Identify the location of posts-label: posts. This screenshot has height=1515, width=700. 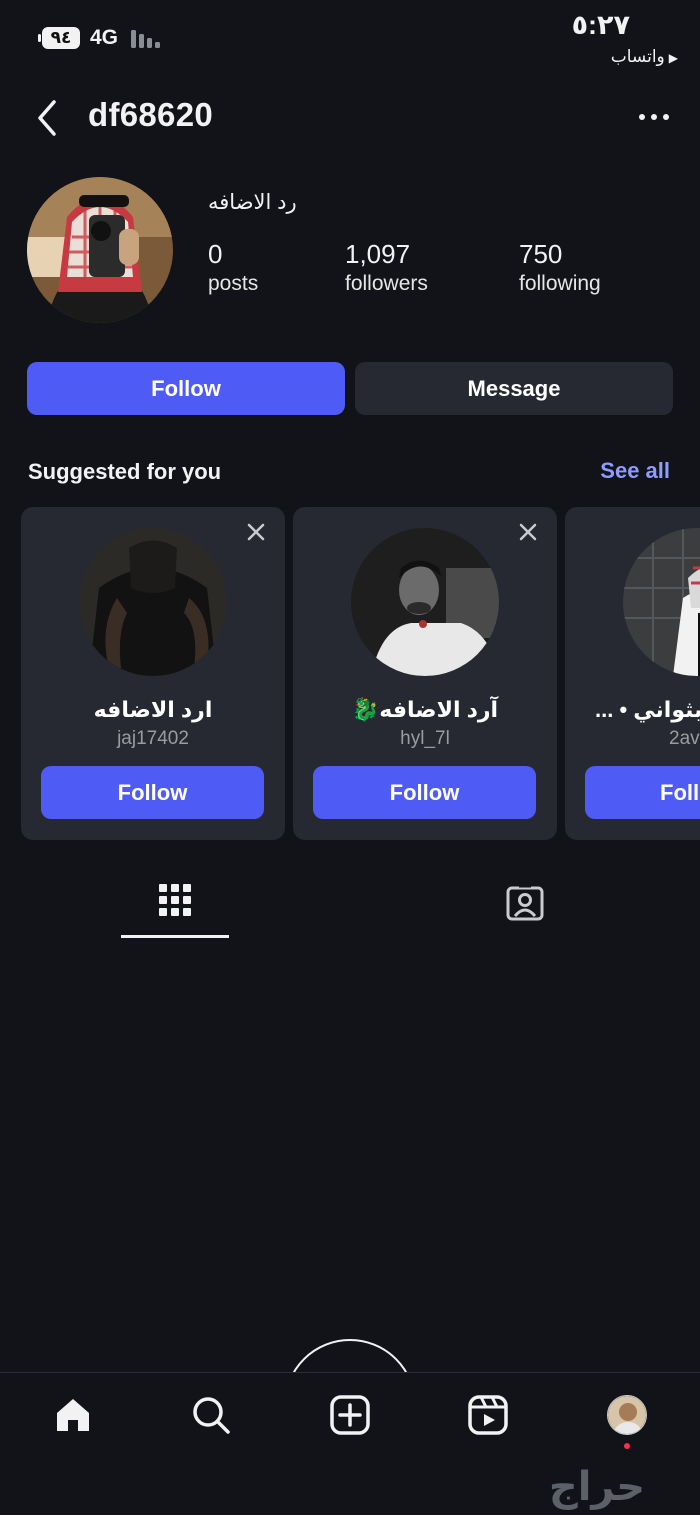
(233, 283).